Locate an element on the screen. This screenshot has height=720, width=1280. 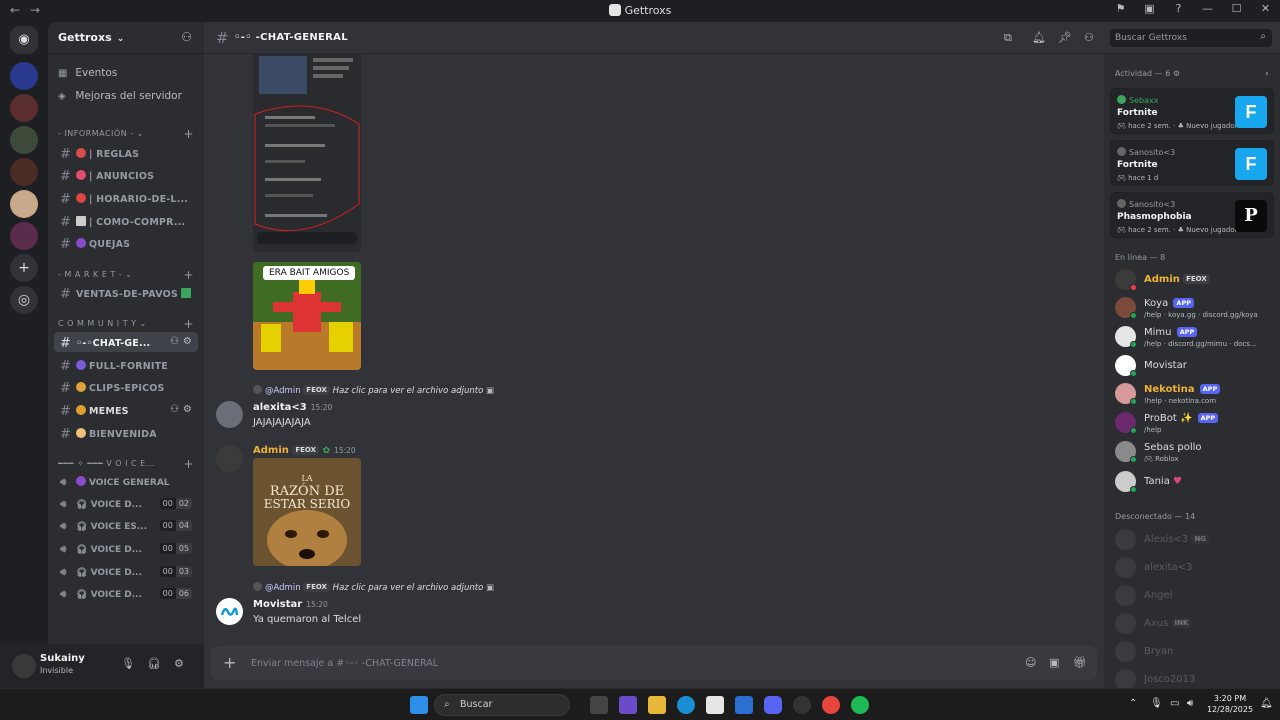
network-icon: ▭ is located at coordinates (1174, 703).